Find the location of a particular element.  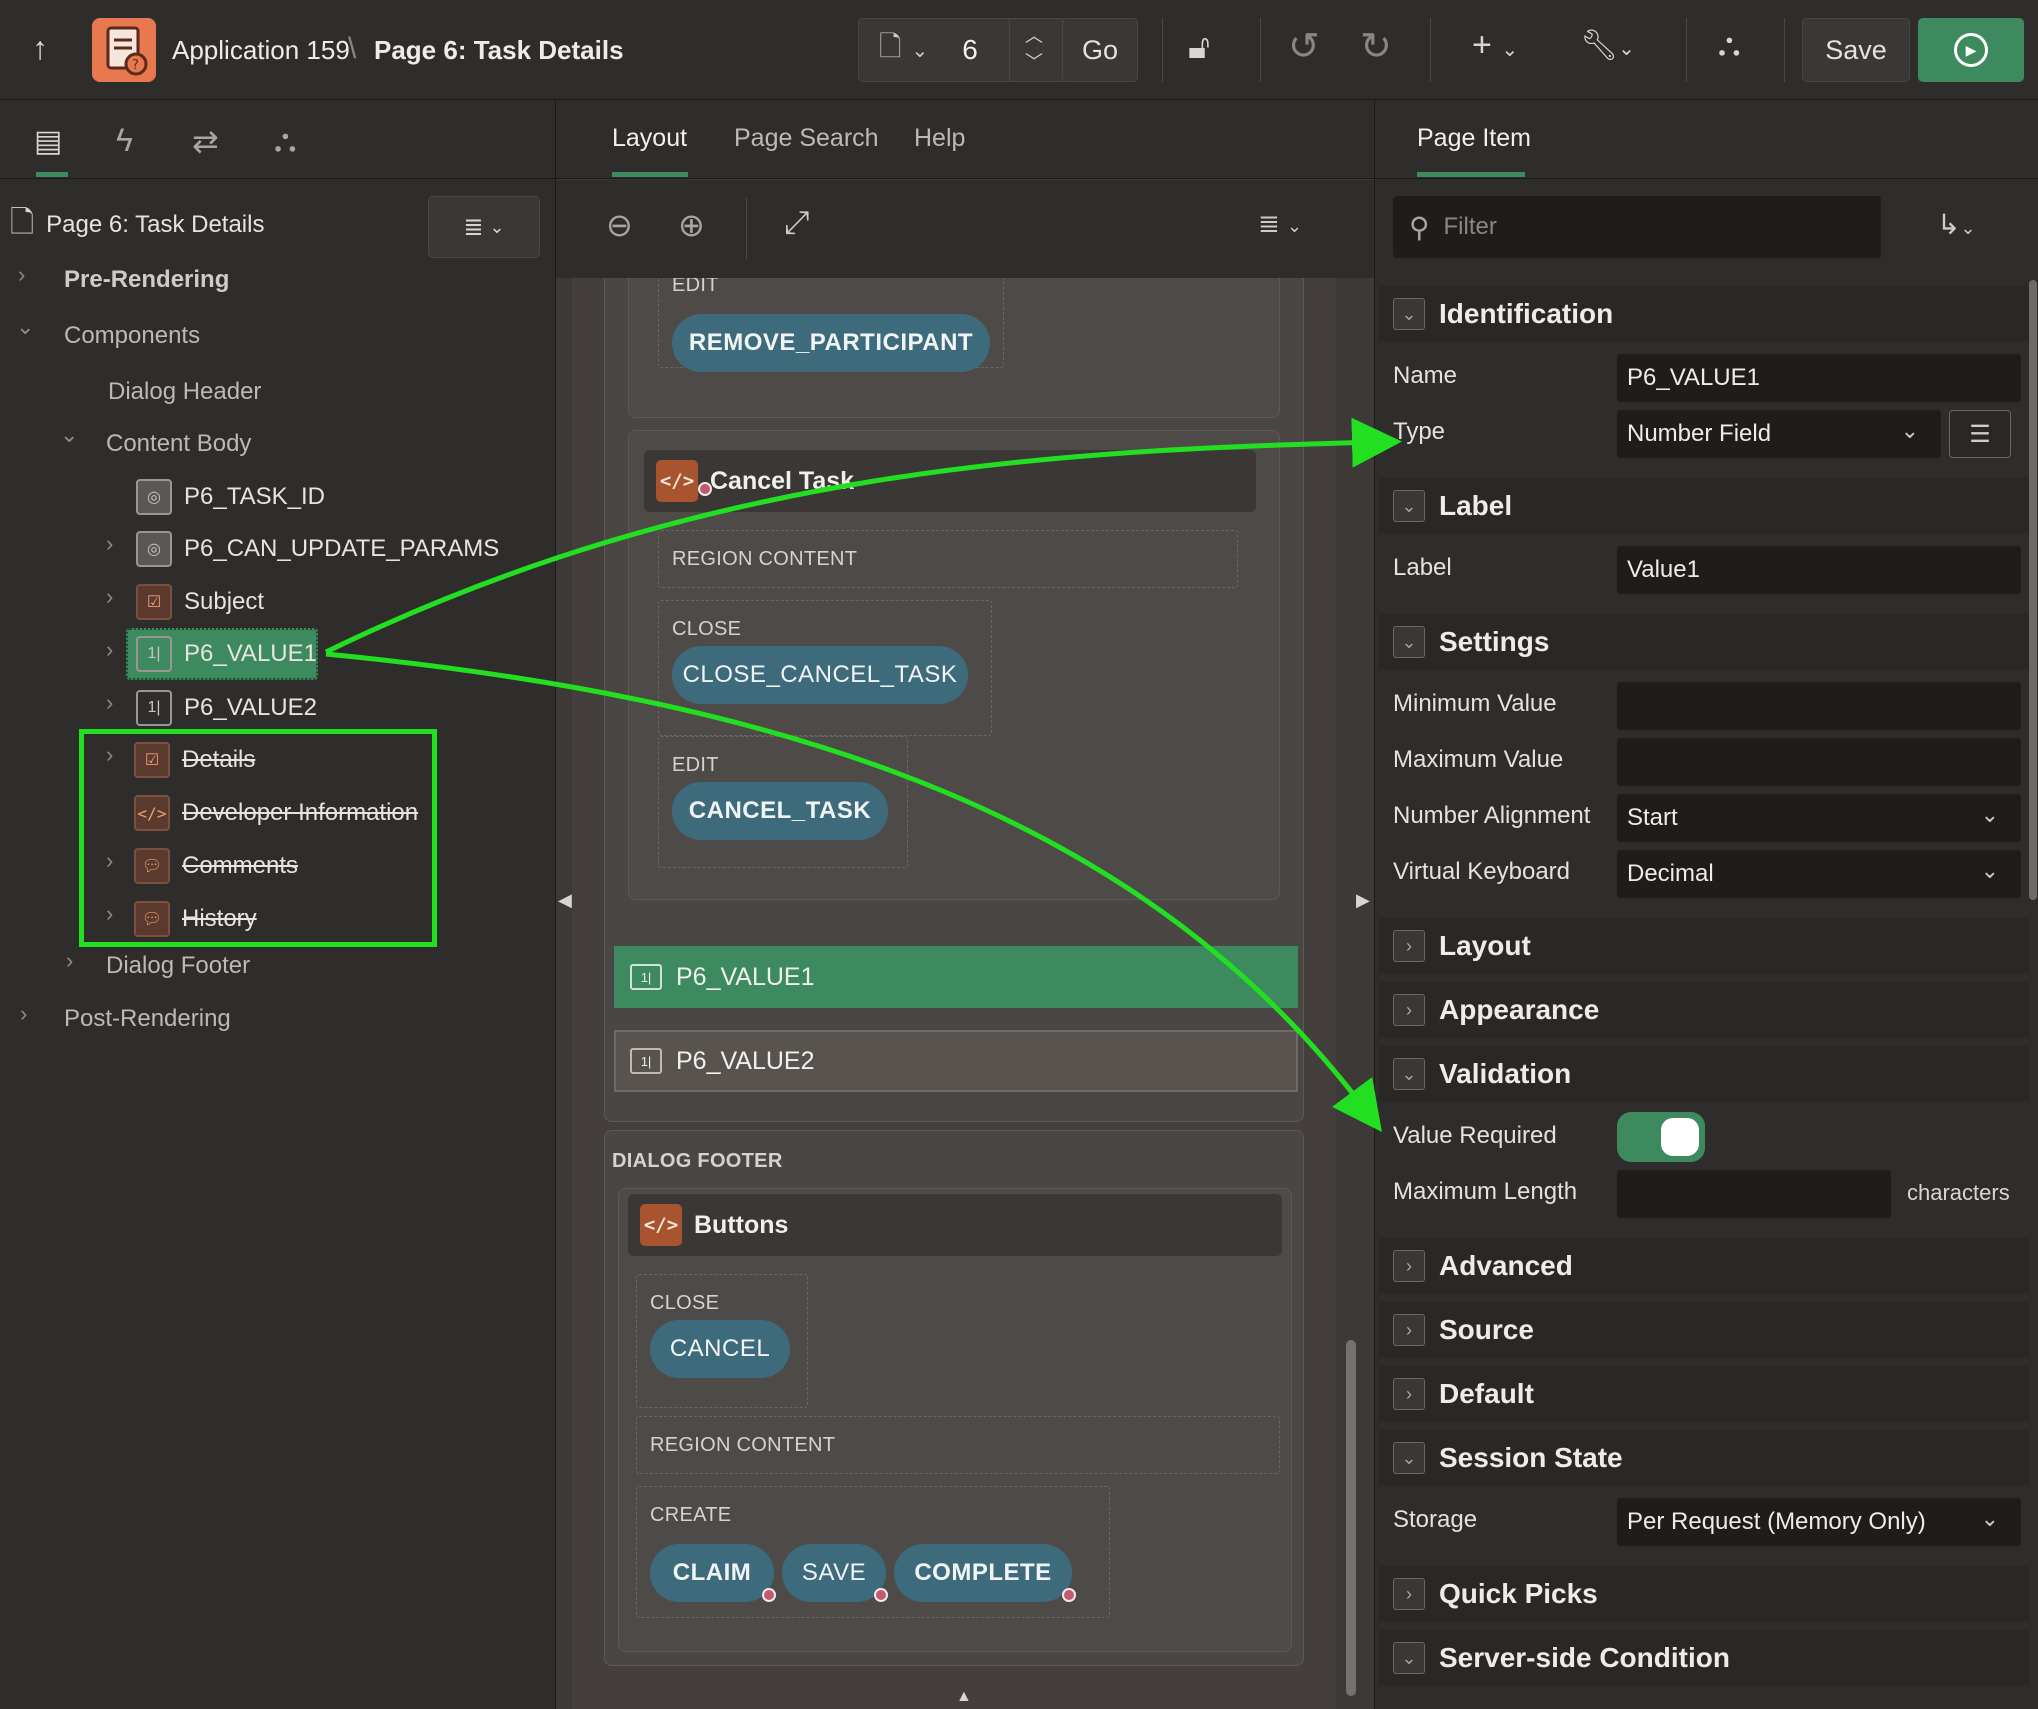

tree-item-value2: 1| P6_VALUE2 is located at coordinates (226, 708).